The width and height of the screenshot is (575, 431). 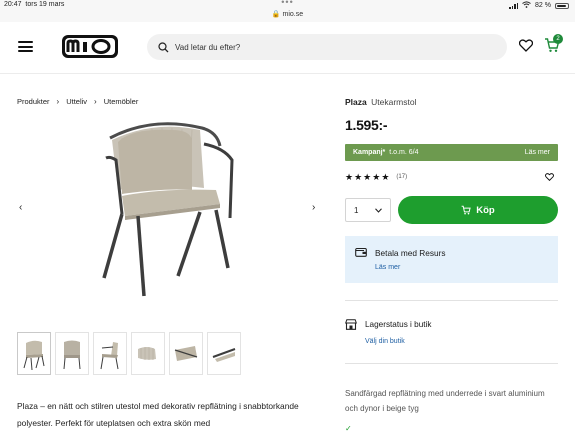 I want to click on address-bar: 🔒 mio.se, so click(x=287, y=14).